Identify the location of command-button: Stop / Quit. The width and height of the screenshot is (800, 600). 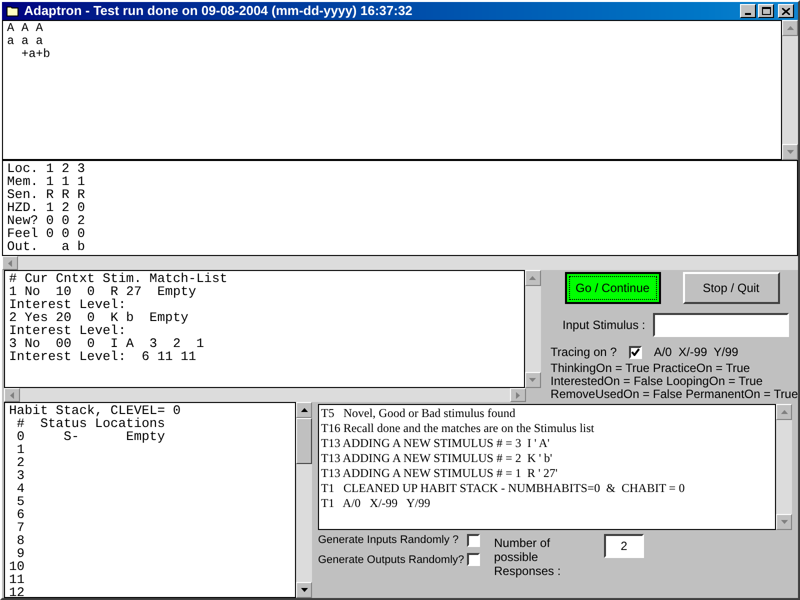
(731, 288).